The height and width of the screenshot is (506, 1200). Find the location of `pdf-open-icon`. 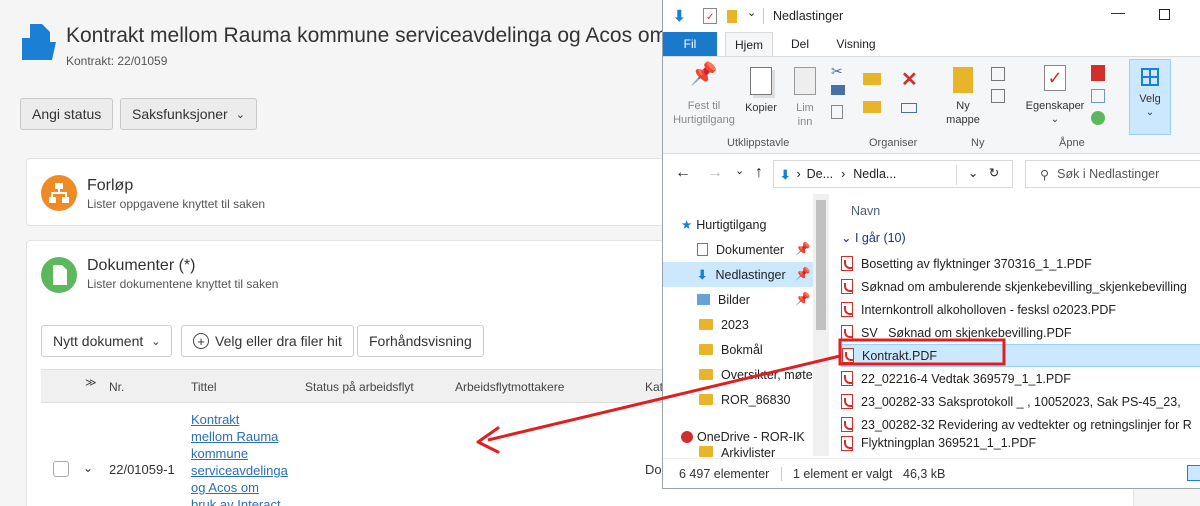

pdf-open-icon is located at coordinates (1098, 73).